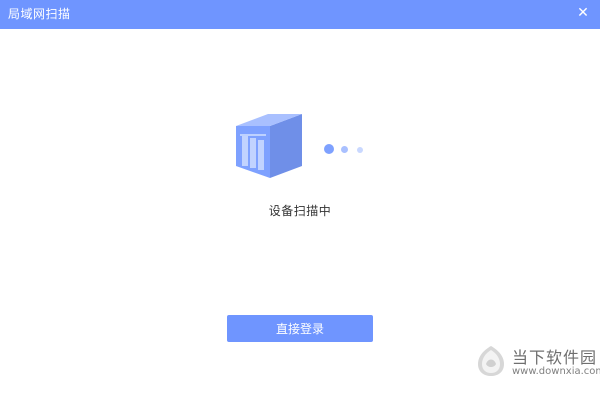 This screenshot has height=400, width=600. What do you see at coordinates (300, 211) in the screenshot?
I see `scan-status-text: 设备扫描中` at bounding box center [300, 211].